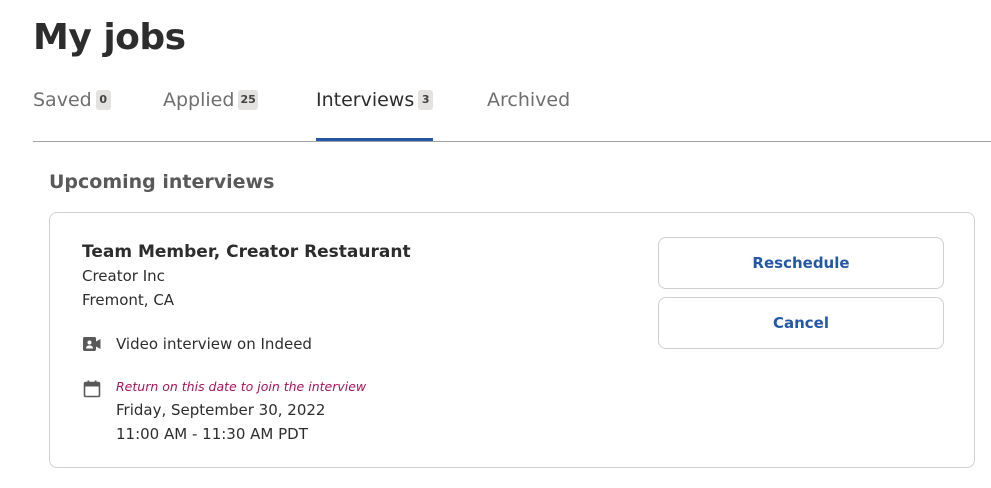  I want to click on interview-time: 11:00 AM - 11:30 AM PDT, so click(212, 434).